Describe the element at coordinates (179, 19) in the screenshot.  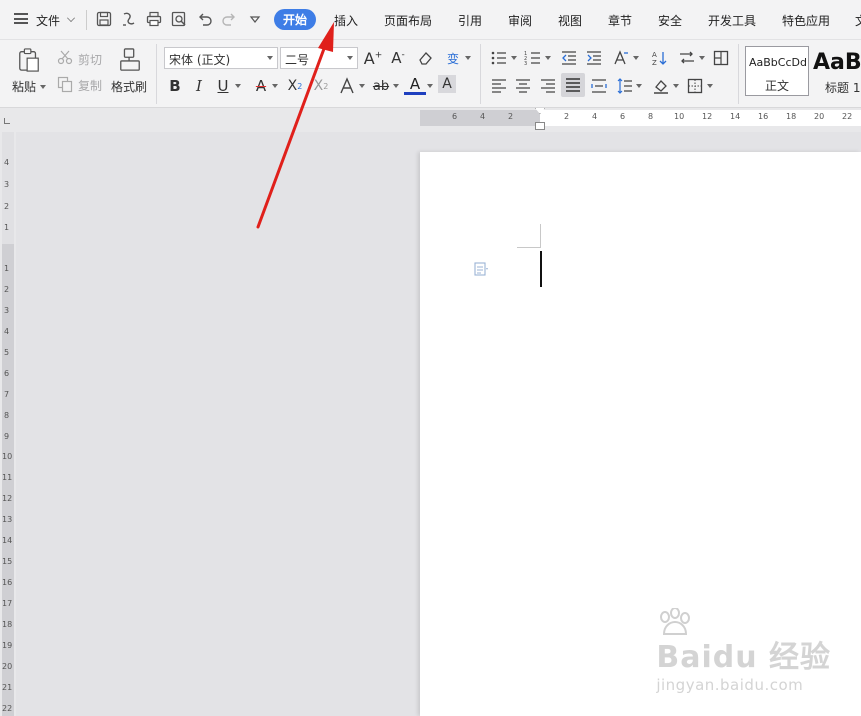
I see `print-preview-icon` at that location.